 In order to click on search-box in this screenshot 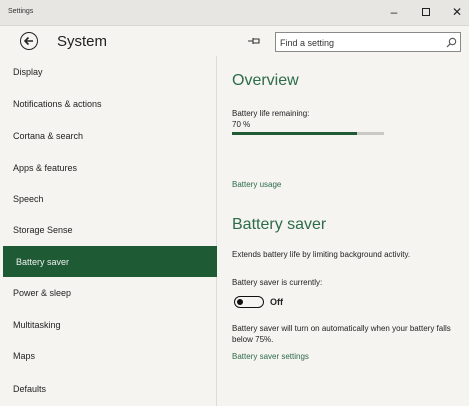, I will do `click(368, 42)`.